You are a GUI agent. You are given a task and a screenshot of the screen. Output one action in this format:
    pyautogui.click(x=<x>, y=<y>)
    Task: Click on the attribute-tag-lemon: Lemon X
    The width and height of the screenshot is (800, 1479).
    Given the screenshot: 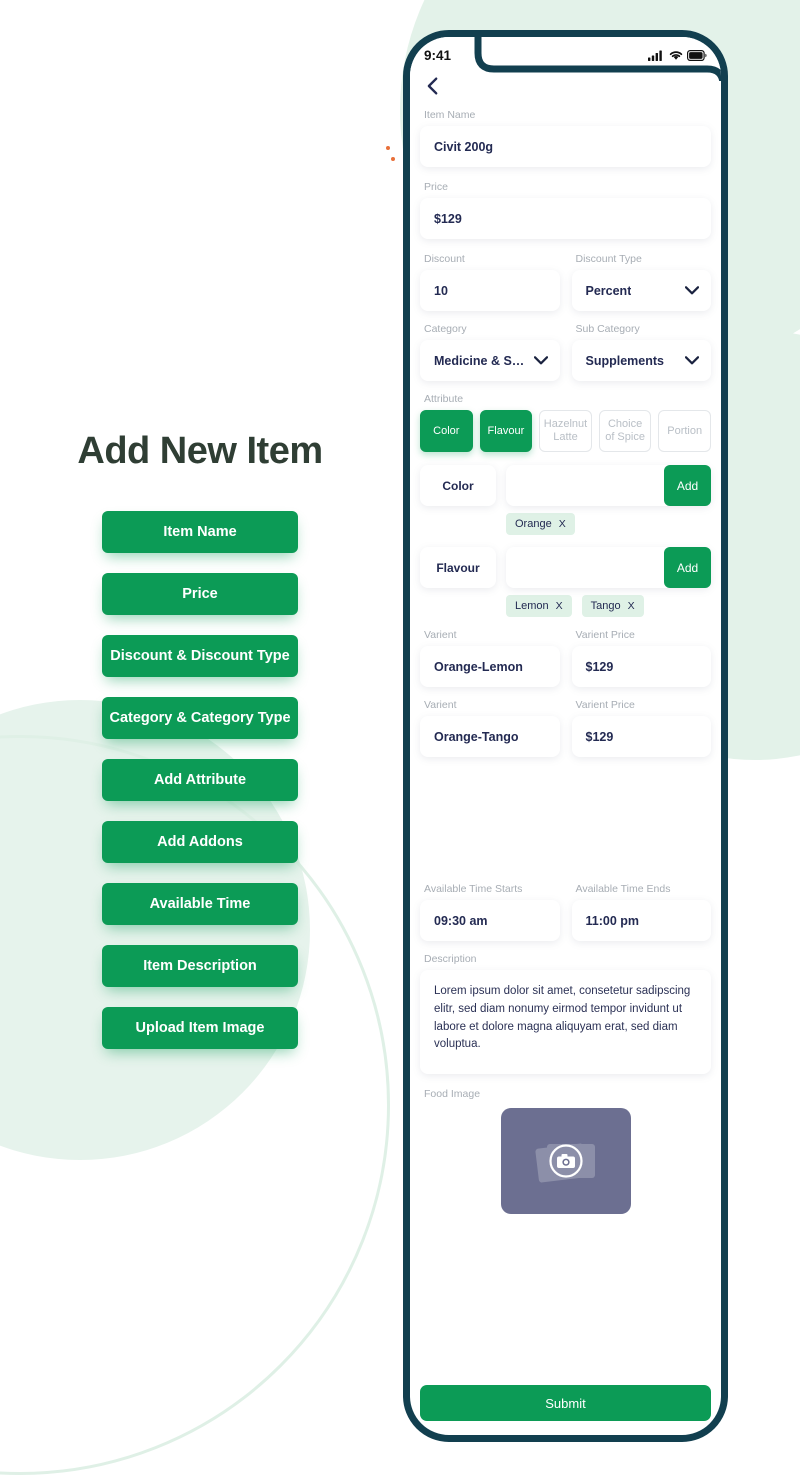 What is the action you would take?
    pyautogui.click(x=539, y=606)
    